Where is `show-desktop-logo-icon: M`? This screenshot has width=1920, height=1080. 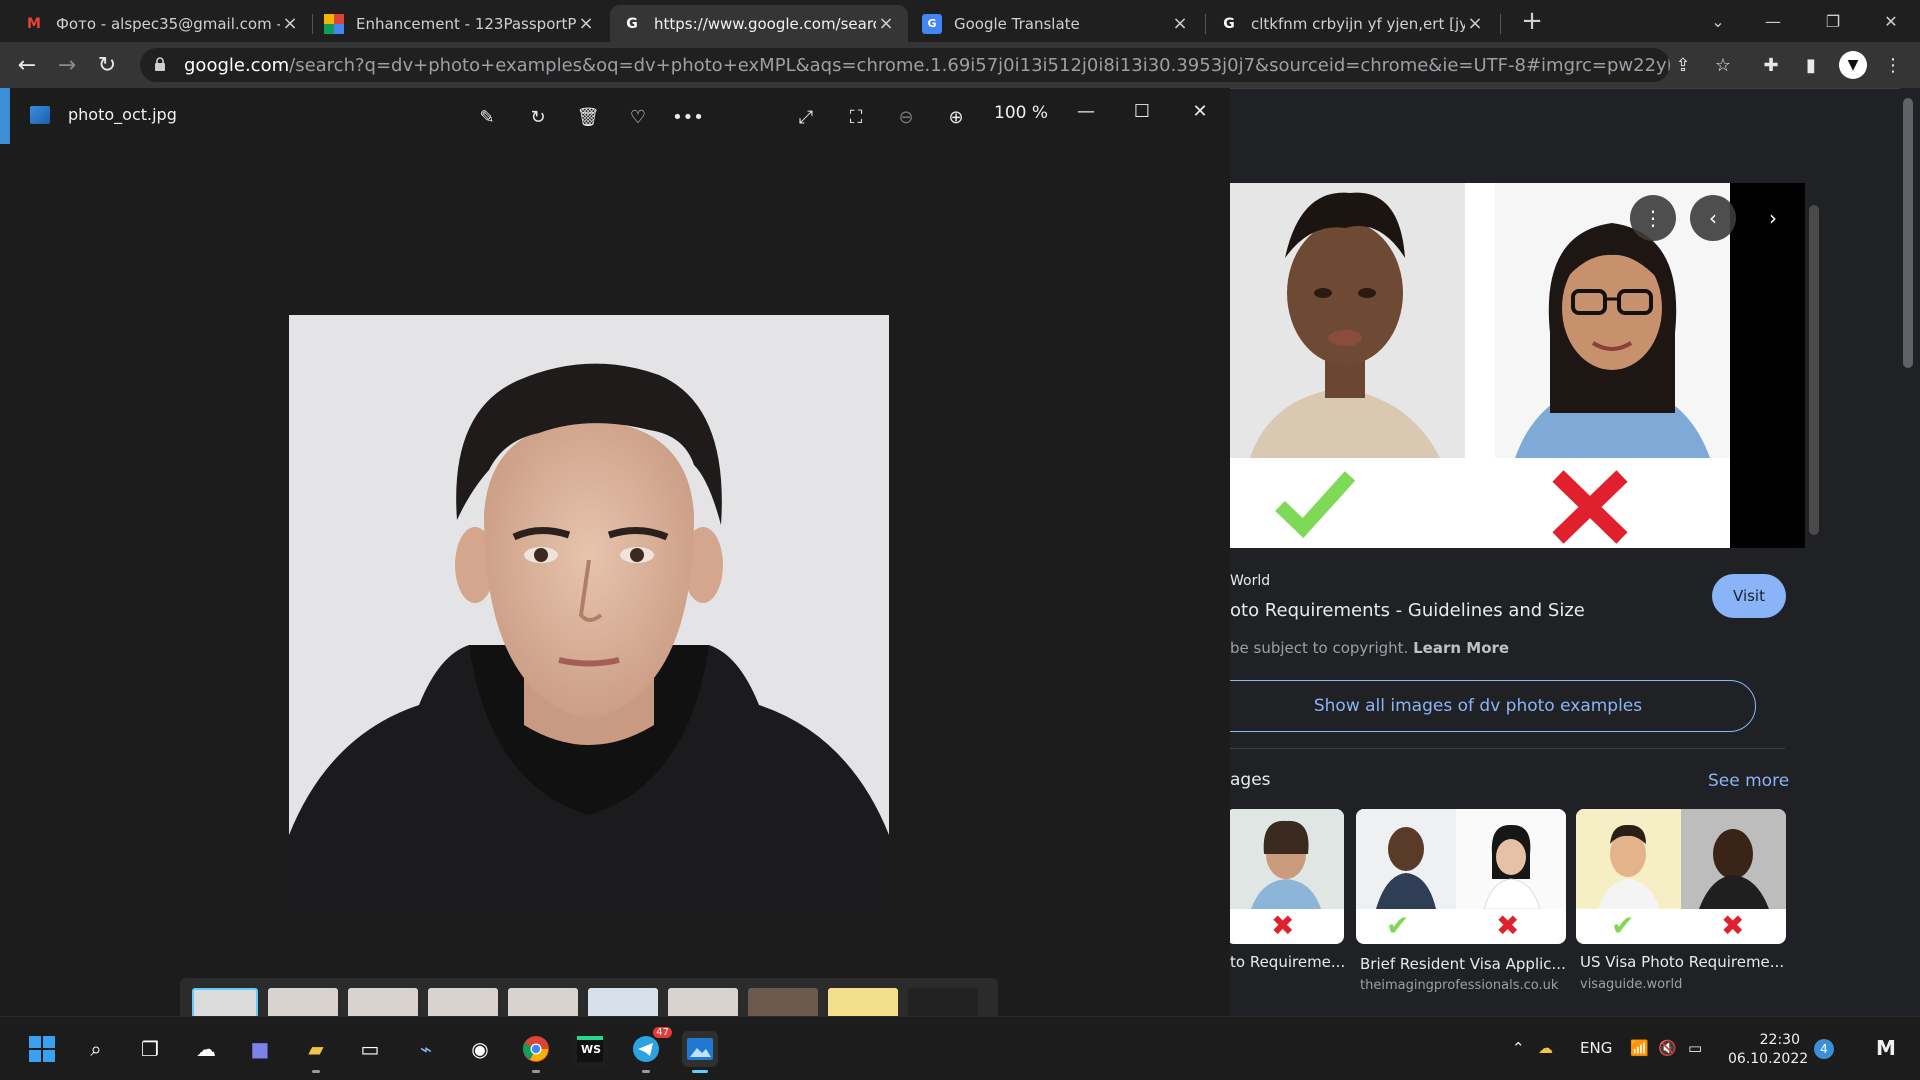 show-desktop-logo-icon: M is located at coordinates (1886, 1048).